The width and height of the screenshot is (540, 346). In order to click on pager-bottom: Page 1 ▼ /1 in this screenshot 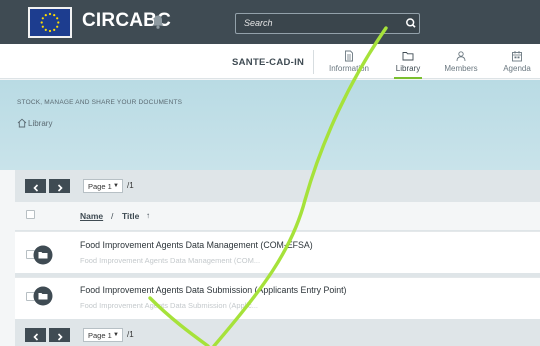, I will do `click(277, 334)`.